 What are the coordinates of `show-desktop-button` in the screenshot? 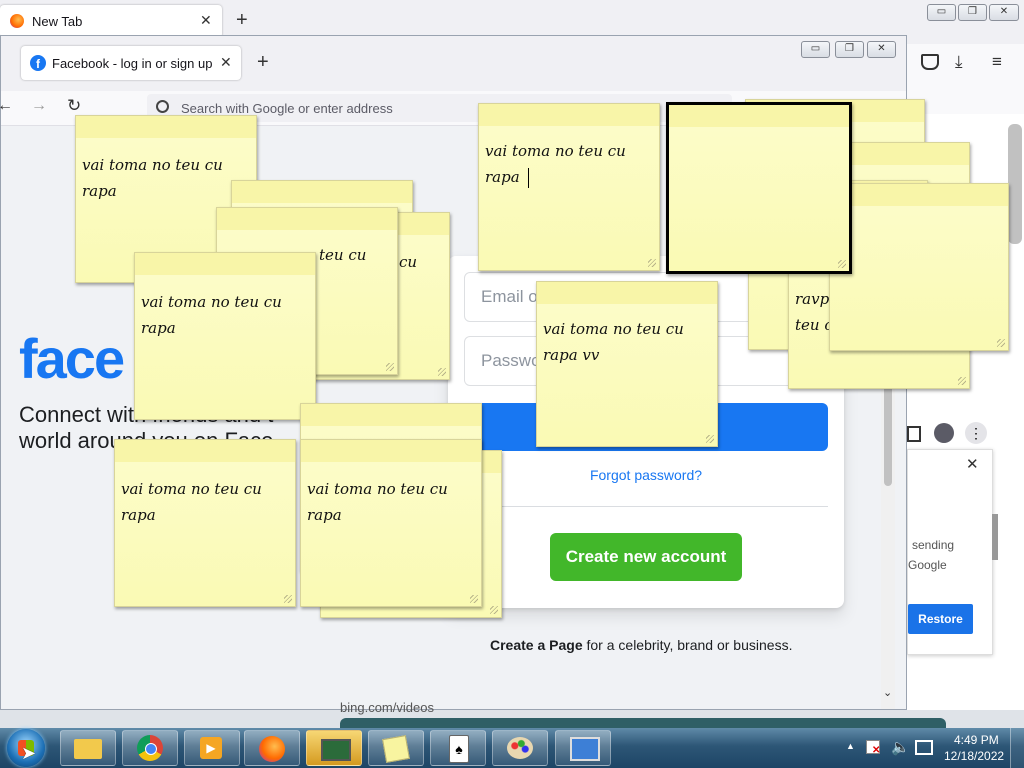 It's located at (1017, 748).